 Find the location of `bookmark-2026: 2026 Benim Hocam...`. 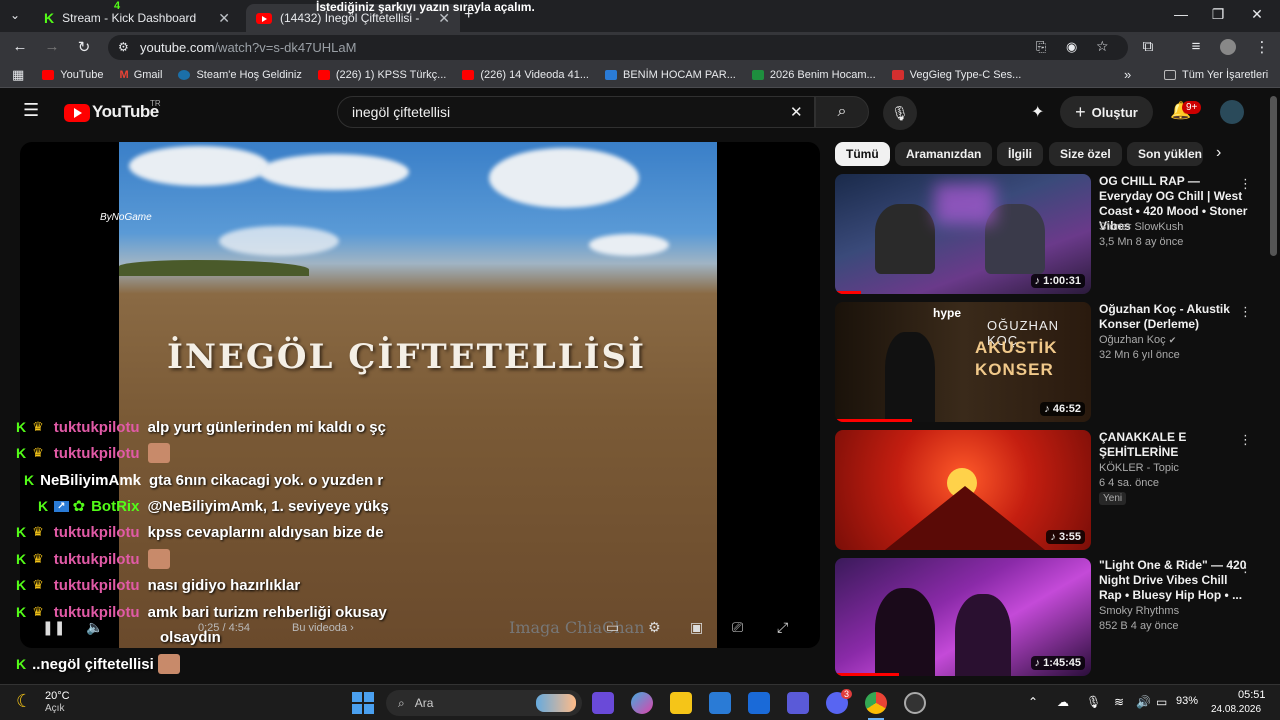

bookmark-2026: 2026 Benim Hocam... is located at coordinates (813, 75).